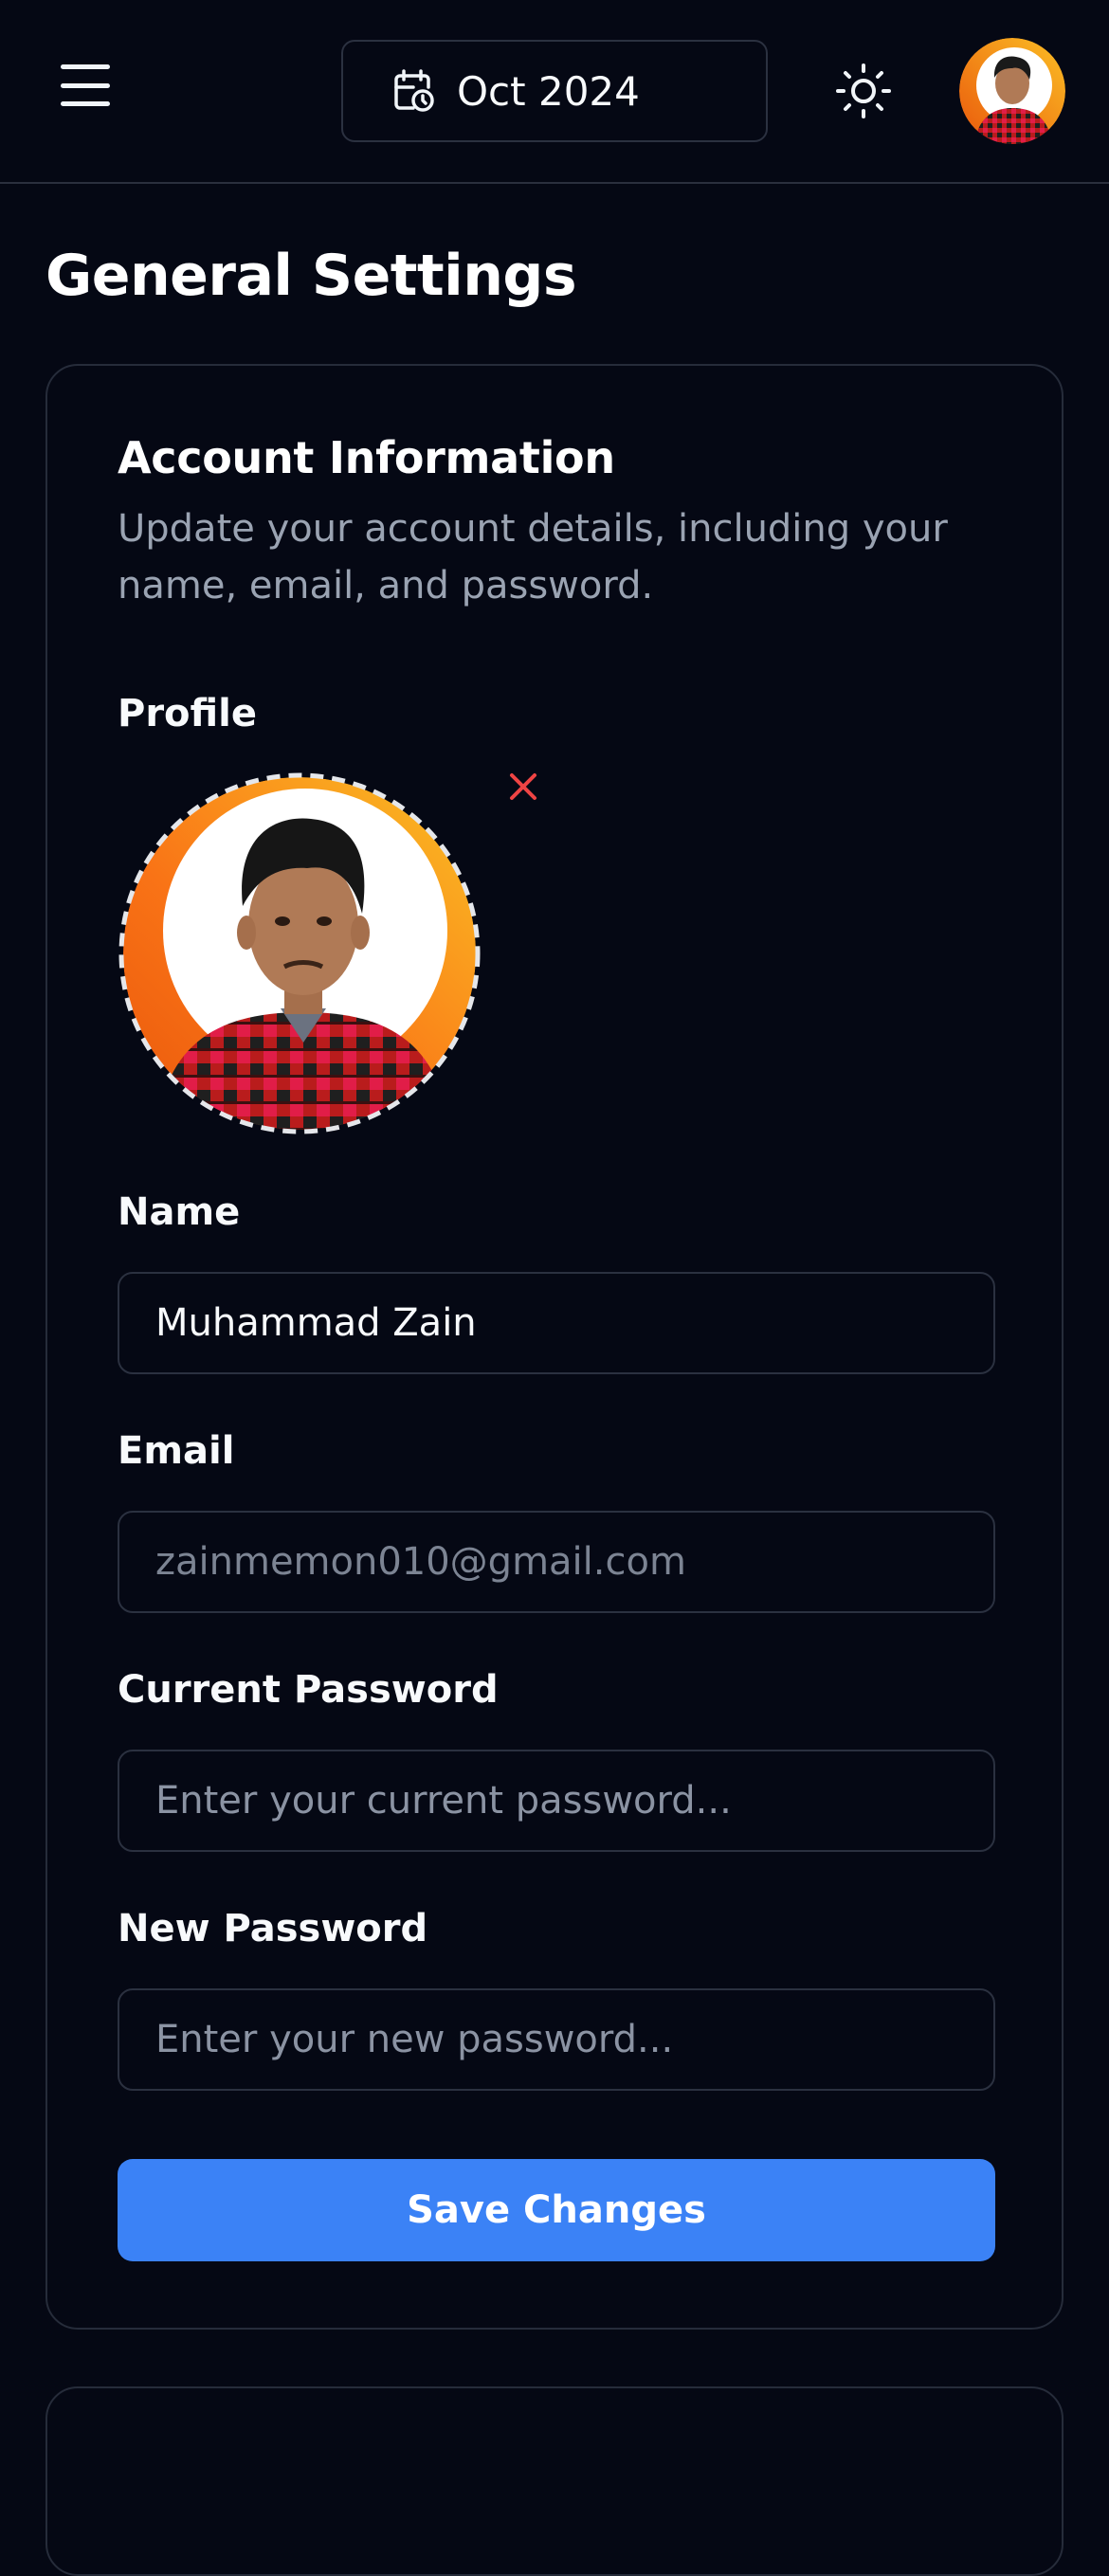  Describe the element at coordinates (556, 1801) in the screenshot. I see `current-password-input` at that location.